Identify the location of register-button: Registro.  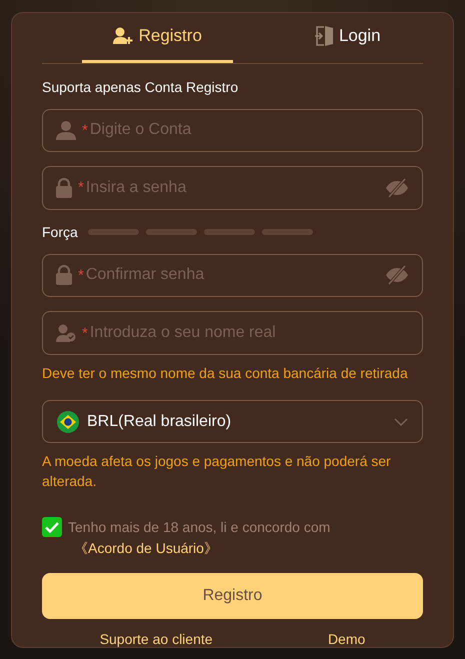
(232, 596).